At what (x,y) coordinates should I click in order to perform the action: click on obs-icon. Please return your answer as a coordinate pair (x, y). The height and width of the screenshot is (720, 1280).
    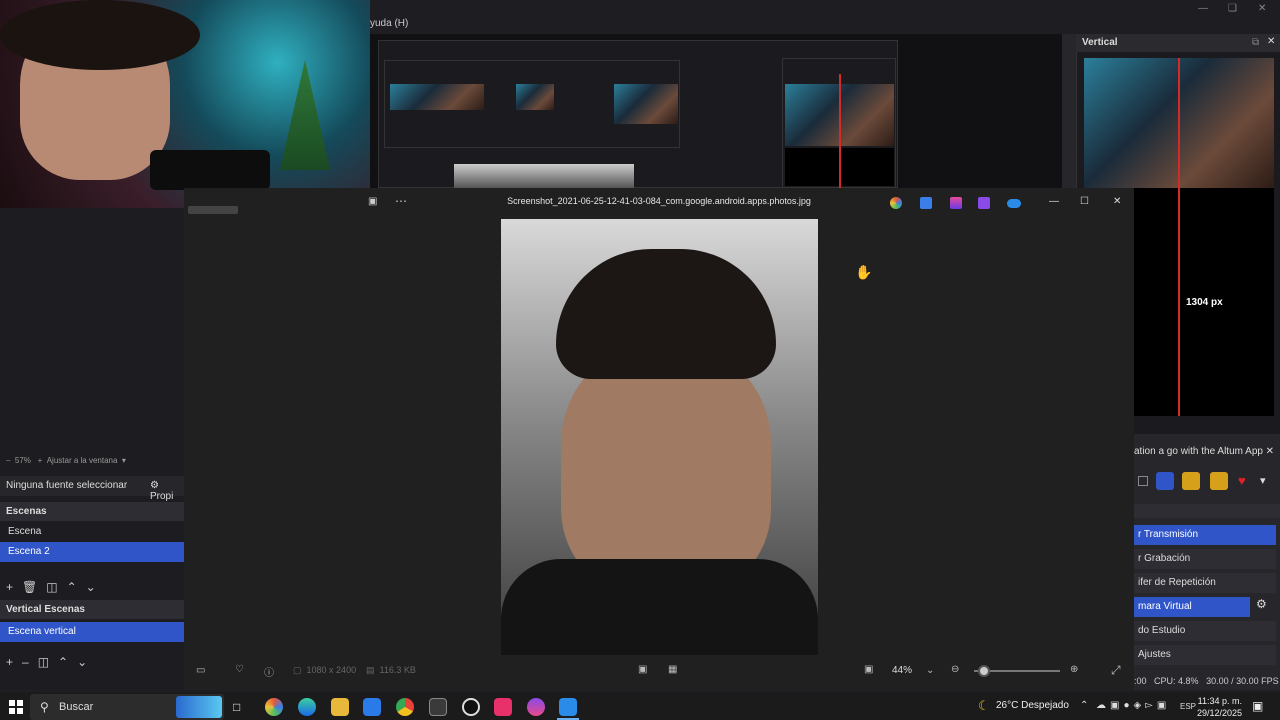
    Looking at the image, I should click on (471, 707).